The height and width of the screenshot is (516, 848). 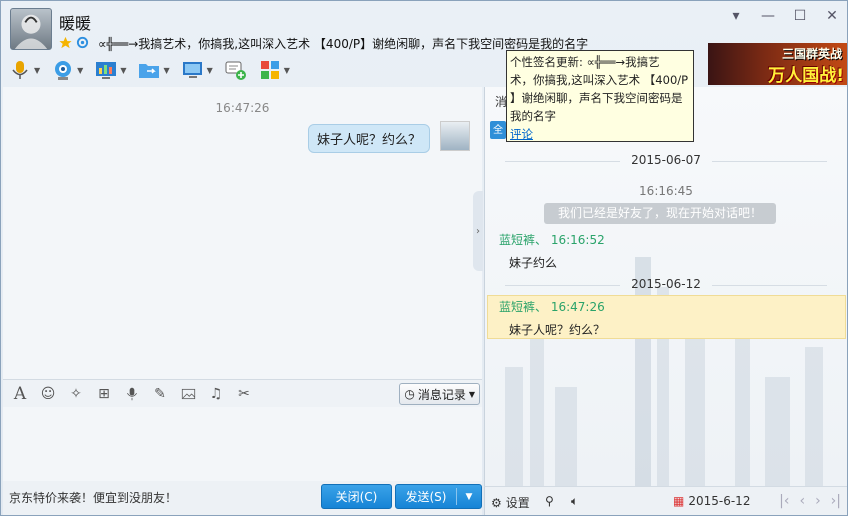 I want to click on tooltip-line: 我的名字, so click(x=533, y=116).